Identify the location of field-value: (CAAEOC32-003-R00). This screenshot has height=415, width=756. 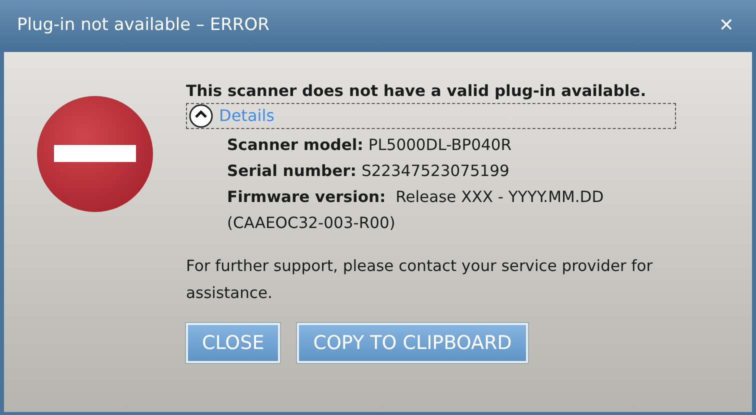
(311, 223).